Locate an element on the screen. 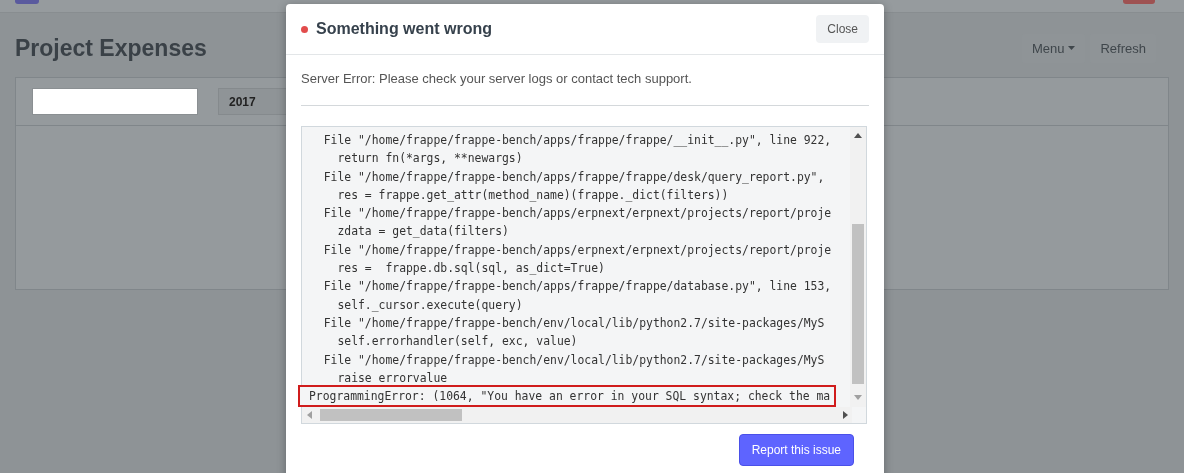  close-button: Close is located at coordinates (842, 29).